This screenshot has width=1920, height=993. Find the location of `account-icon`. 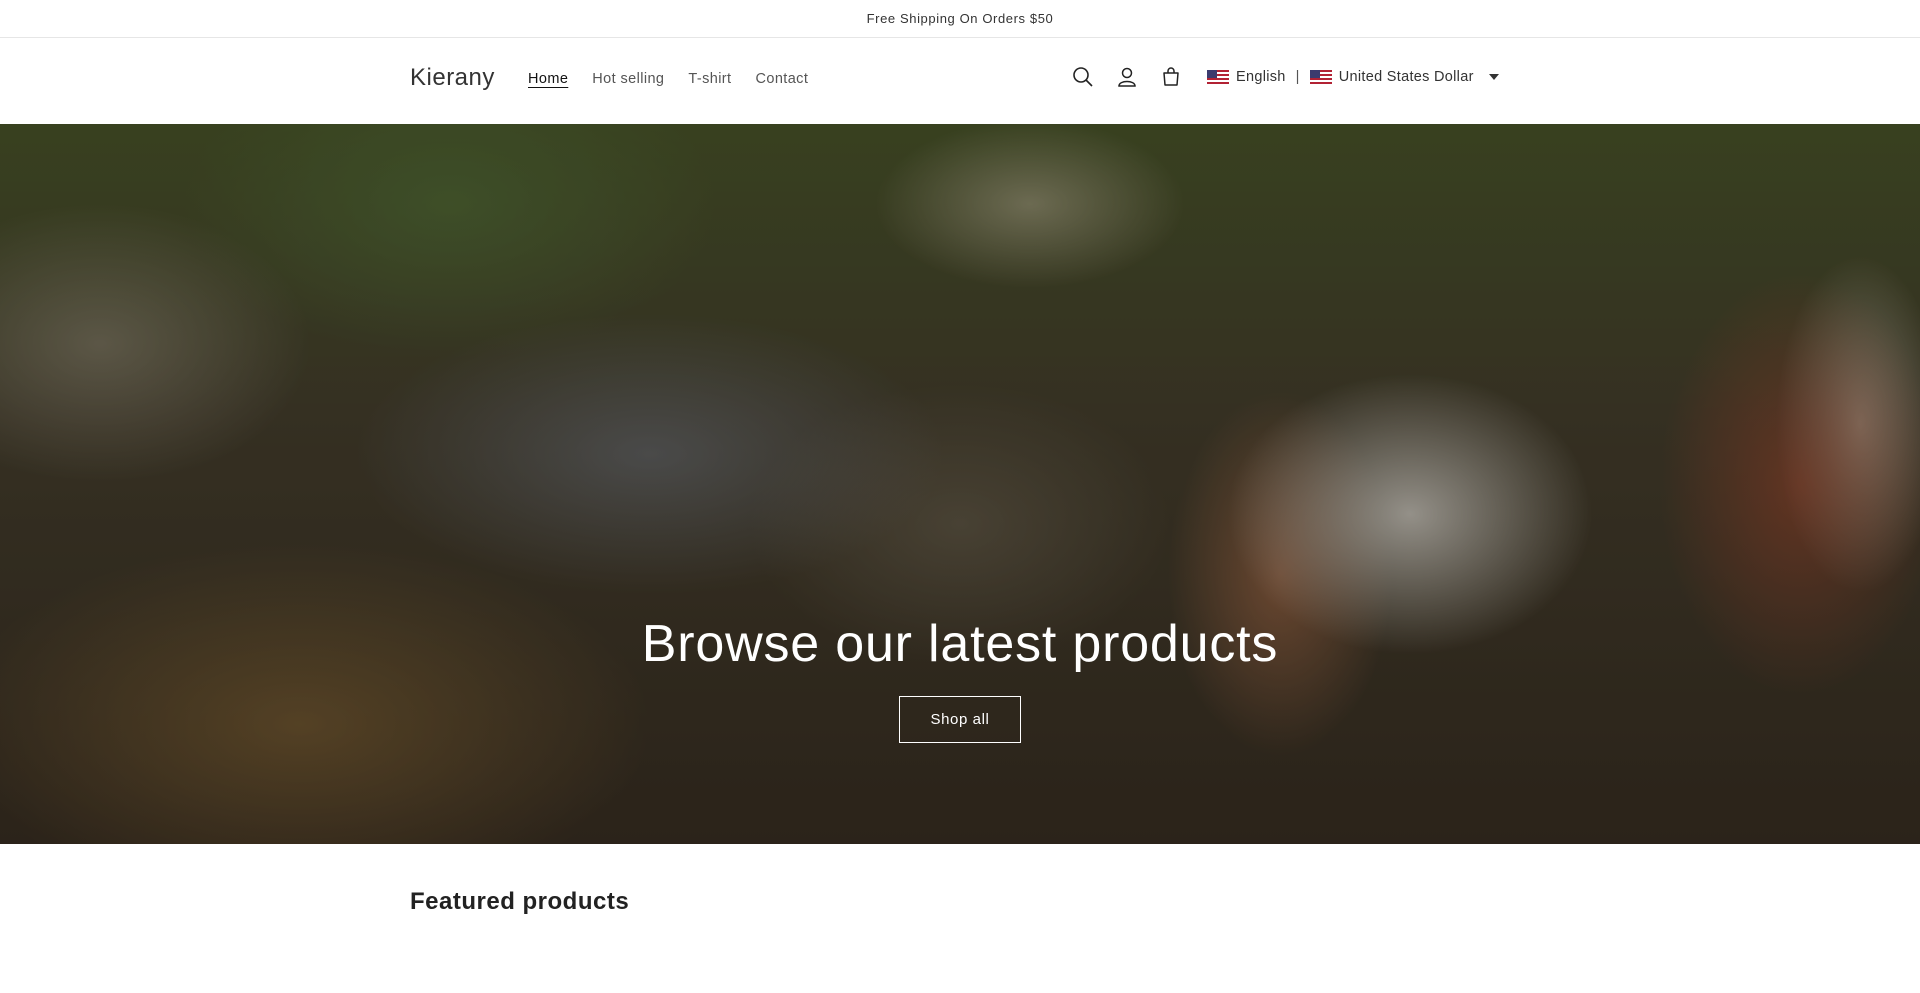

account-icon is located at coordinates (1127, 77).